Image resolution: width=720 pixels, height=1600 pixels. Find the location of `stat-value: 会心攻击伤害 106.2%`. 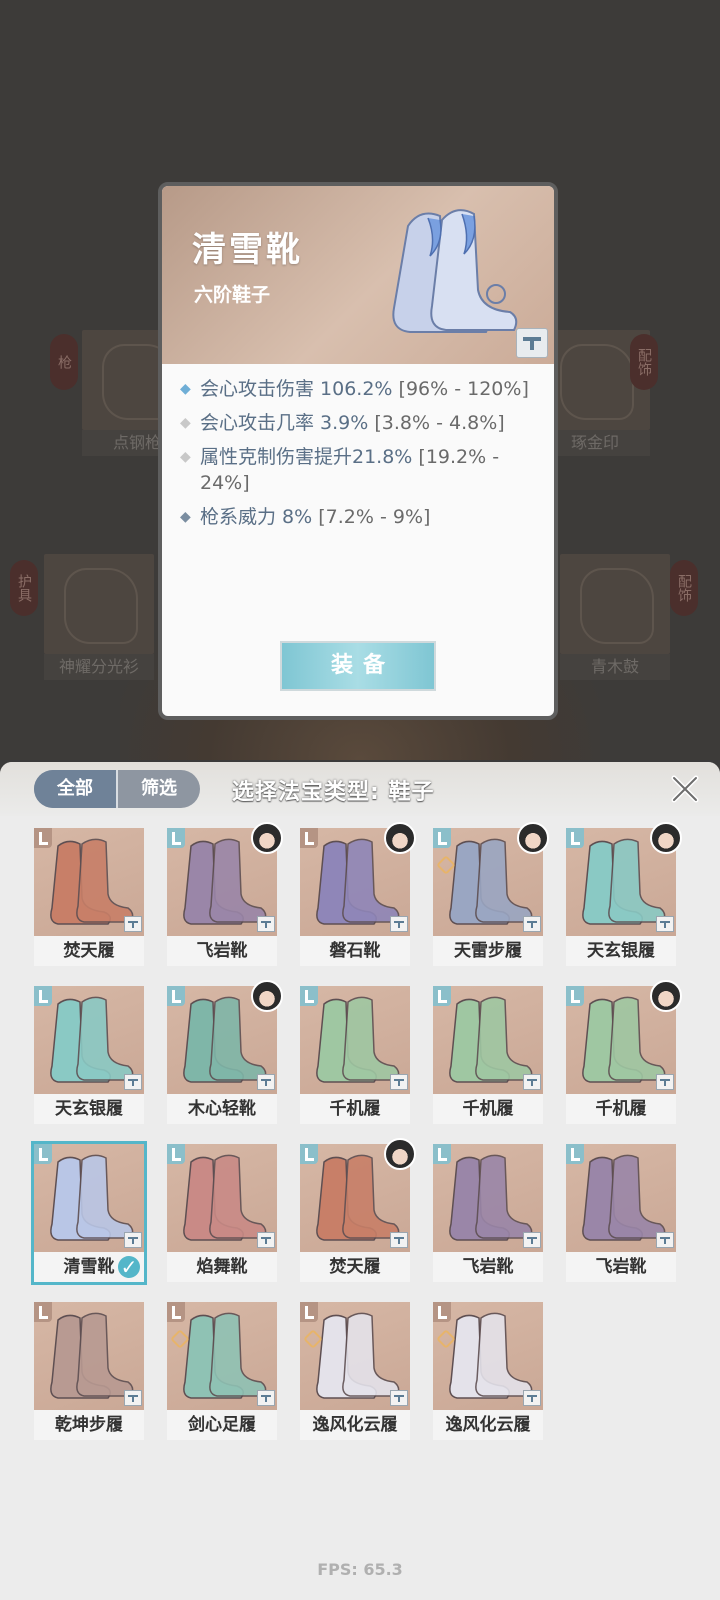

stat-value: 会心攻击伤害 106.2% is located at coordinates (296, 389).